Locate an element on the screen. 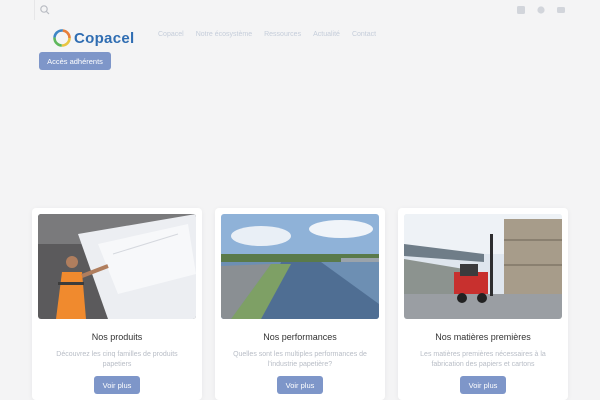 Image resolution: width=600 pixels, height=400 pixels. top-bar-divider is located at coordinates (34, 10).